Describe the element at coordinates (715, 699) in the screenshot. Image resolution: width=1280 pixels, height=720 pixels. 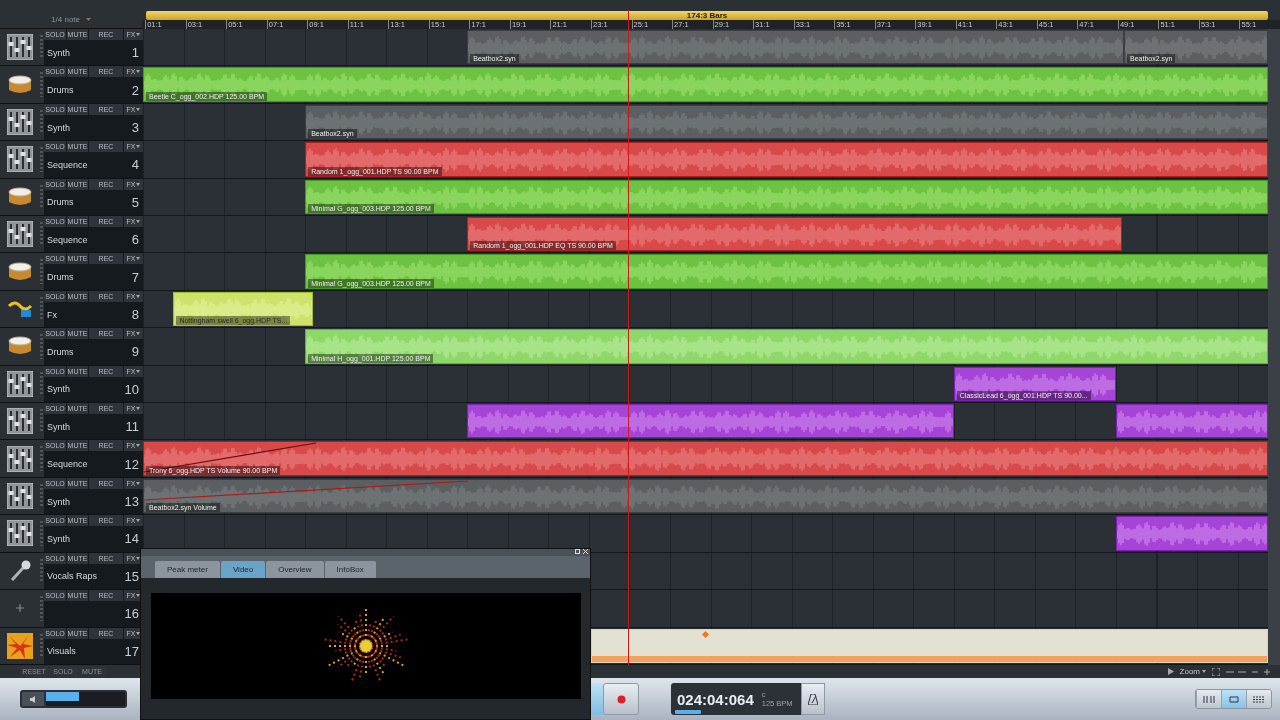
I see `position-time: 024:04:064` at that location.